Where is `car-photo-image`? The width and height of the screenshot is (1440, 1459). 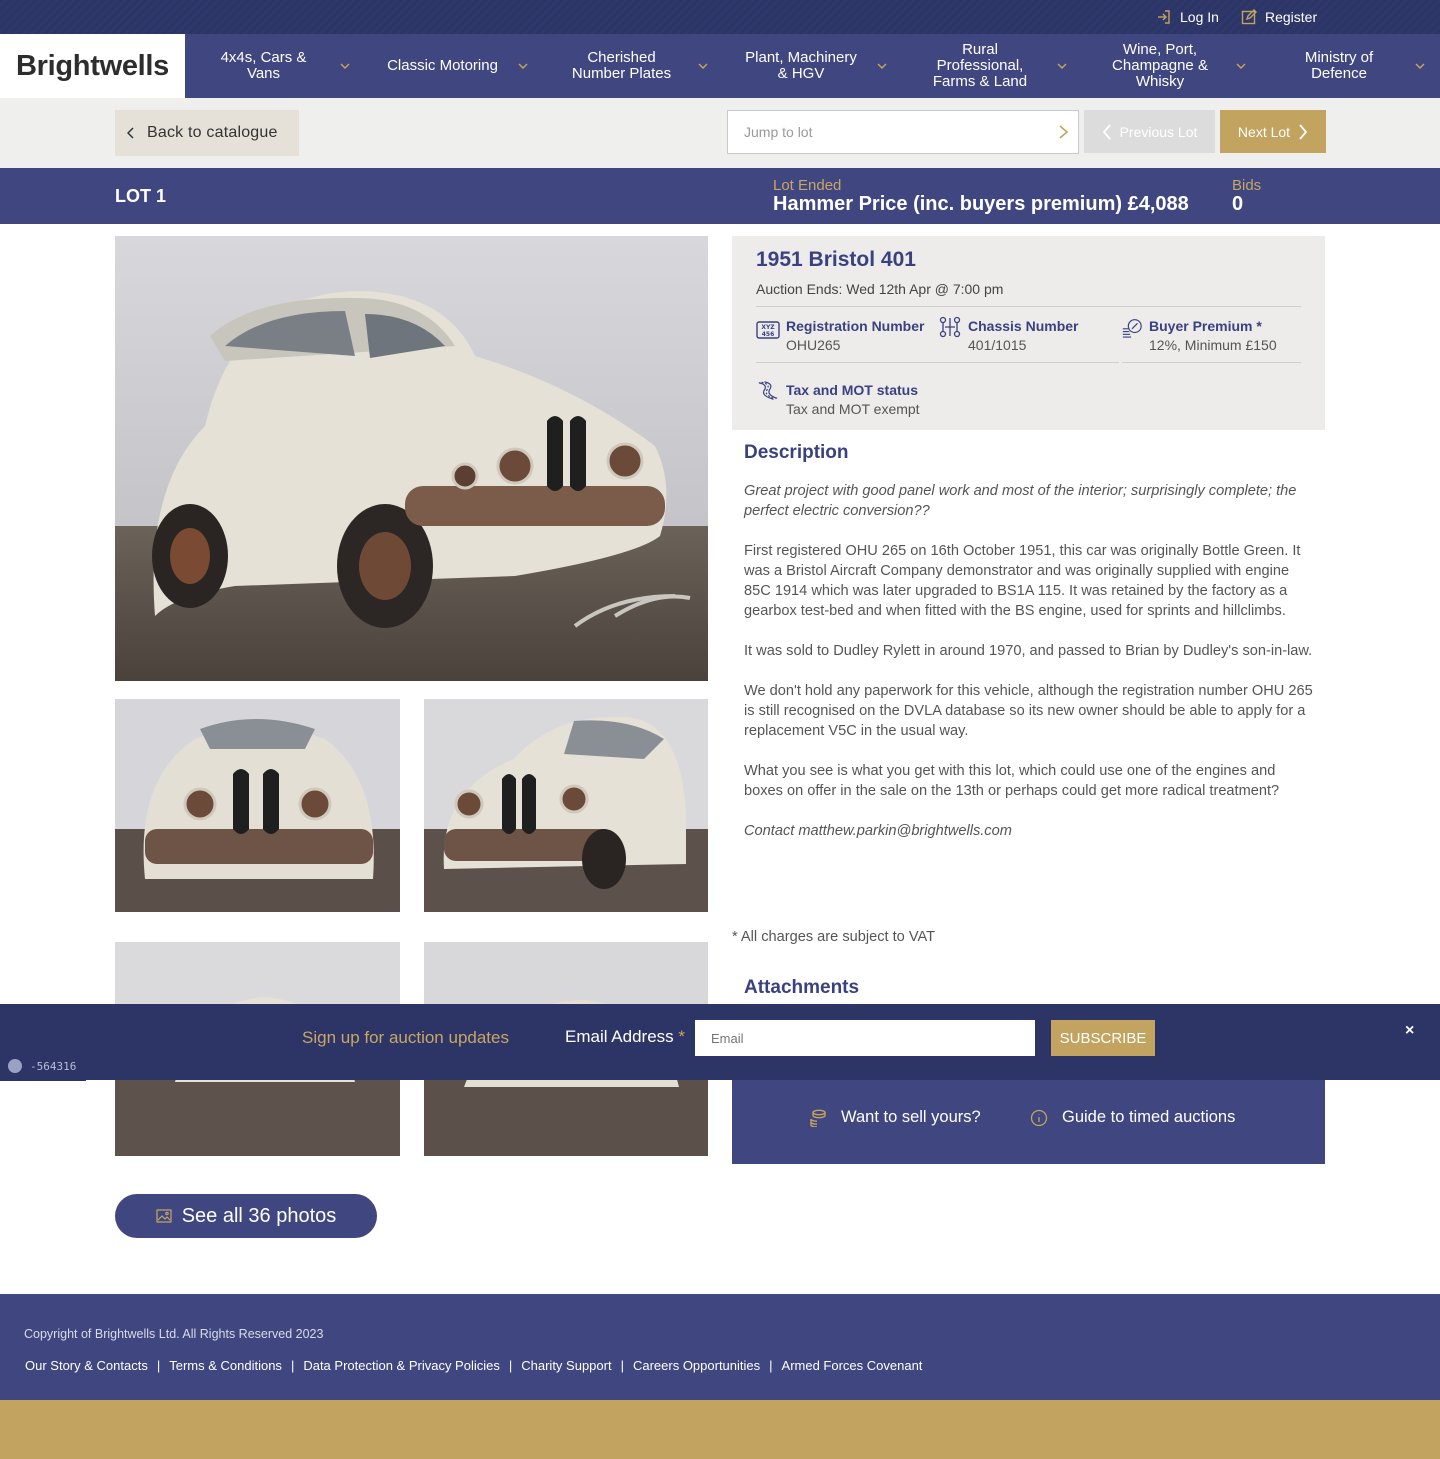 car-photo-image is located at coordinates (566, 805).